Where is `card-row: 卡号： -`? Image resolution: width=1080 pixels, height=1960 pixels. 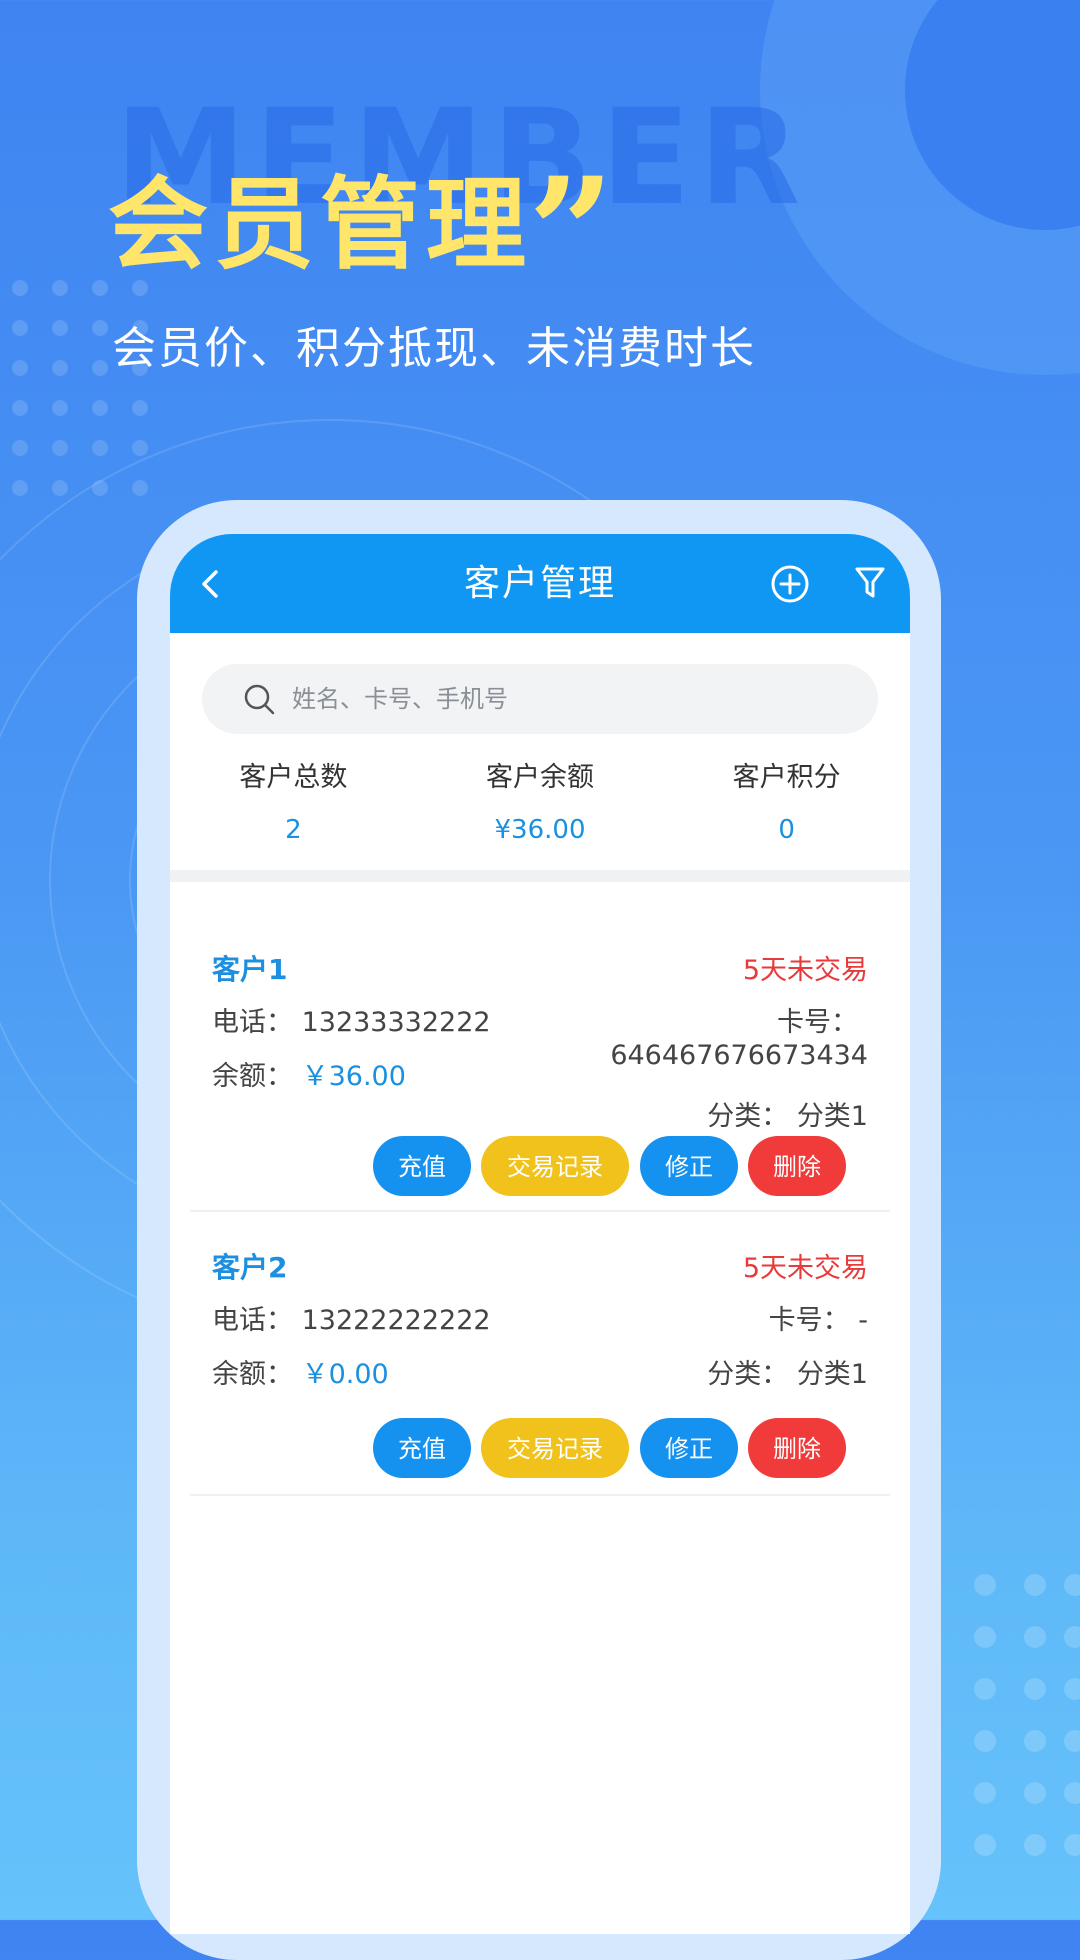 card-row: 卡号： - is located at coordinates (818, 1317).